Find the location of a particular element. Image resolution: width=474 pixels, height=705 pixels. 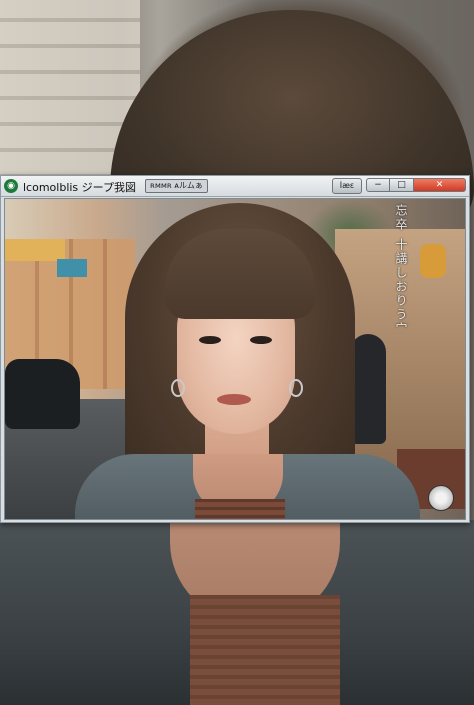

close-button: ✕ is located at coordinates (440, 185).